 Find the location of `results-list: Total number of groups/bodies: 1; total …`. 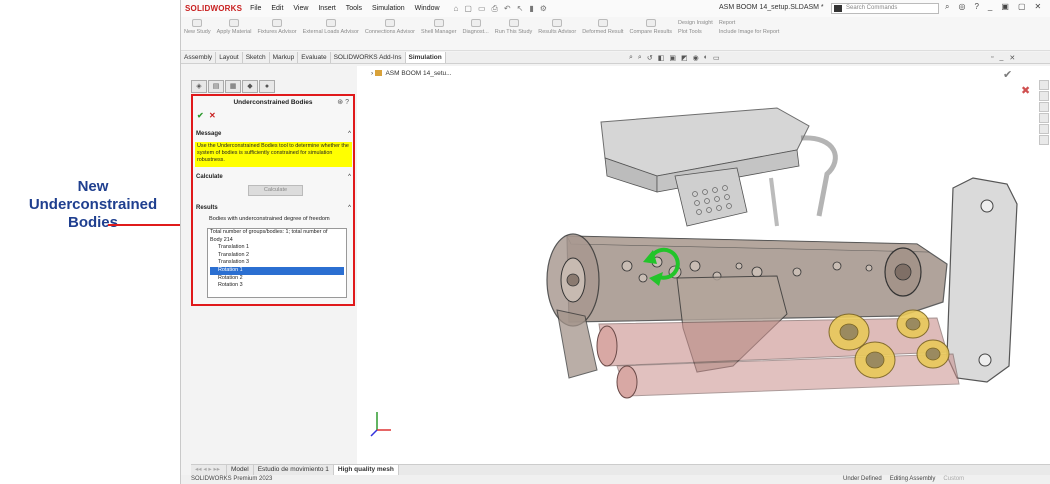

results-list: Total number of groups/bodies: 1; total … is located at coordinates (277, 263).